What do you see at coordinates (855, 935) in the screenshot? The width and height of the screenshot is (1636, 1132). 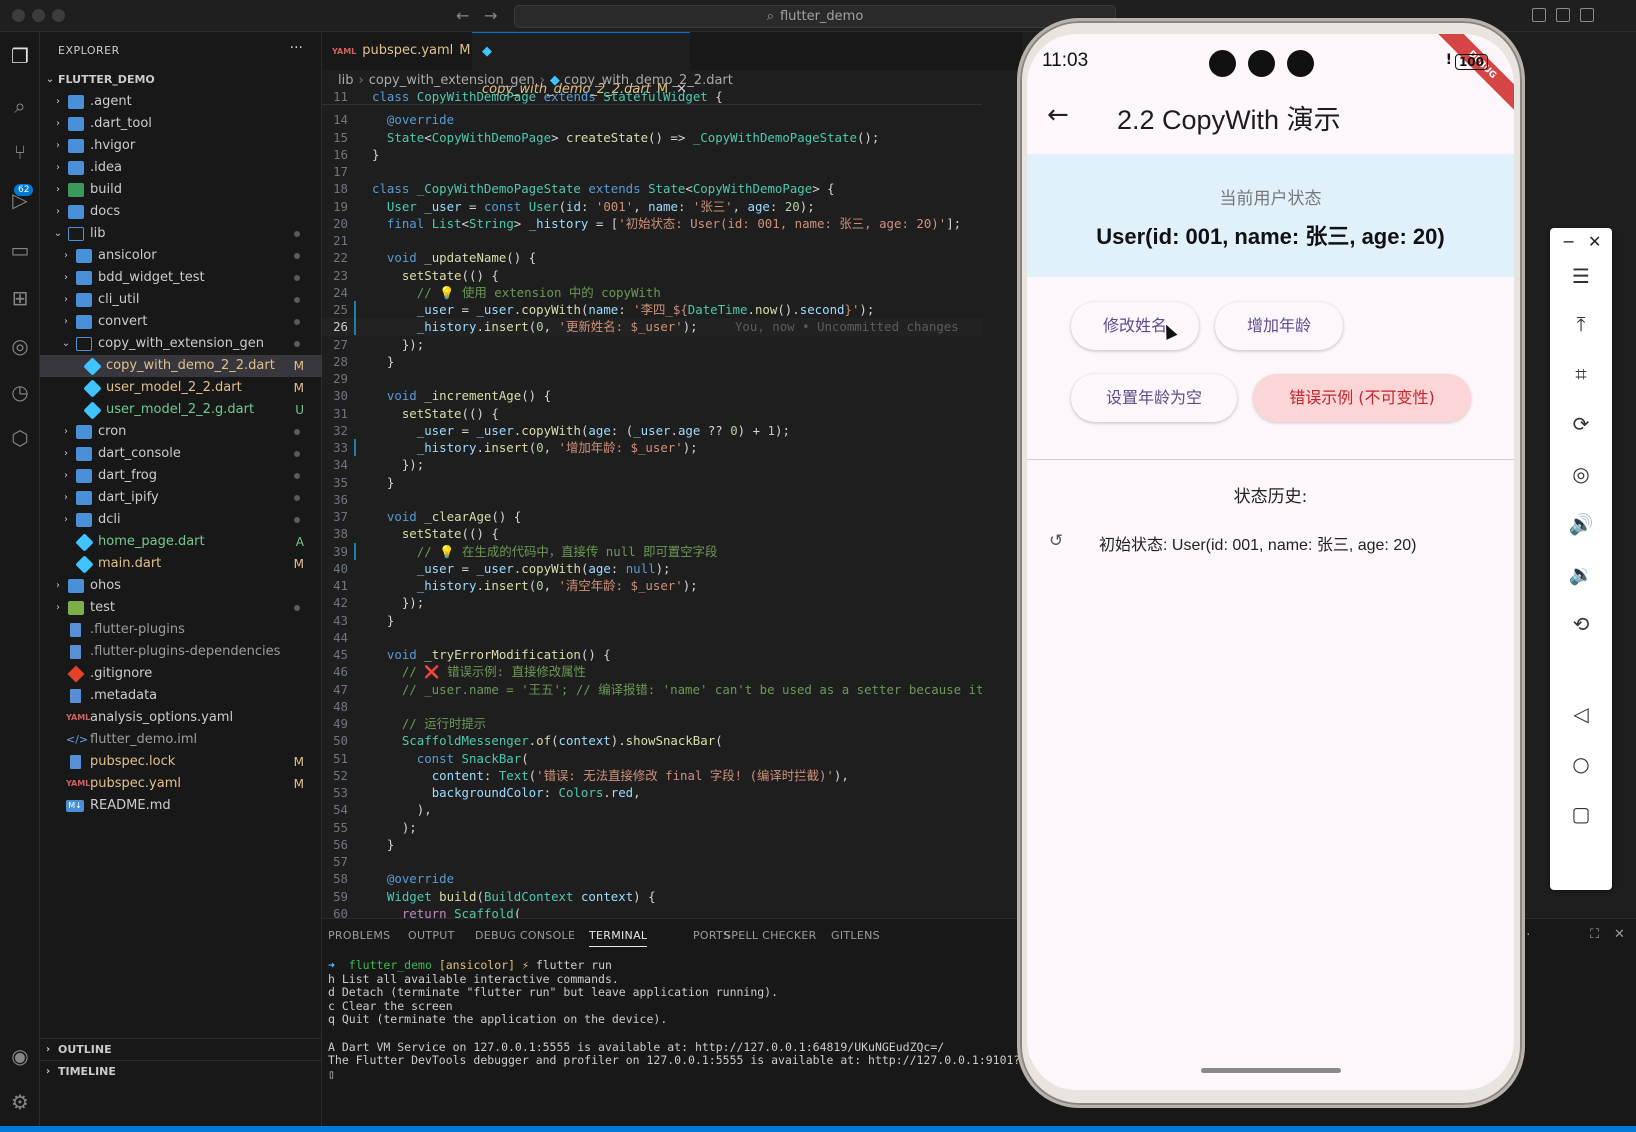 I see `tab-gitlens: GITLENS` at bounding box center [855, 935].